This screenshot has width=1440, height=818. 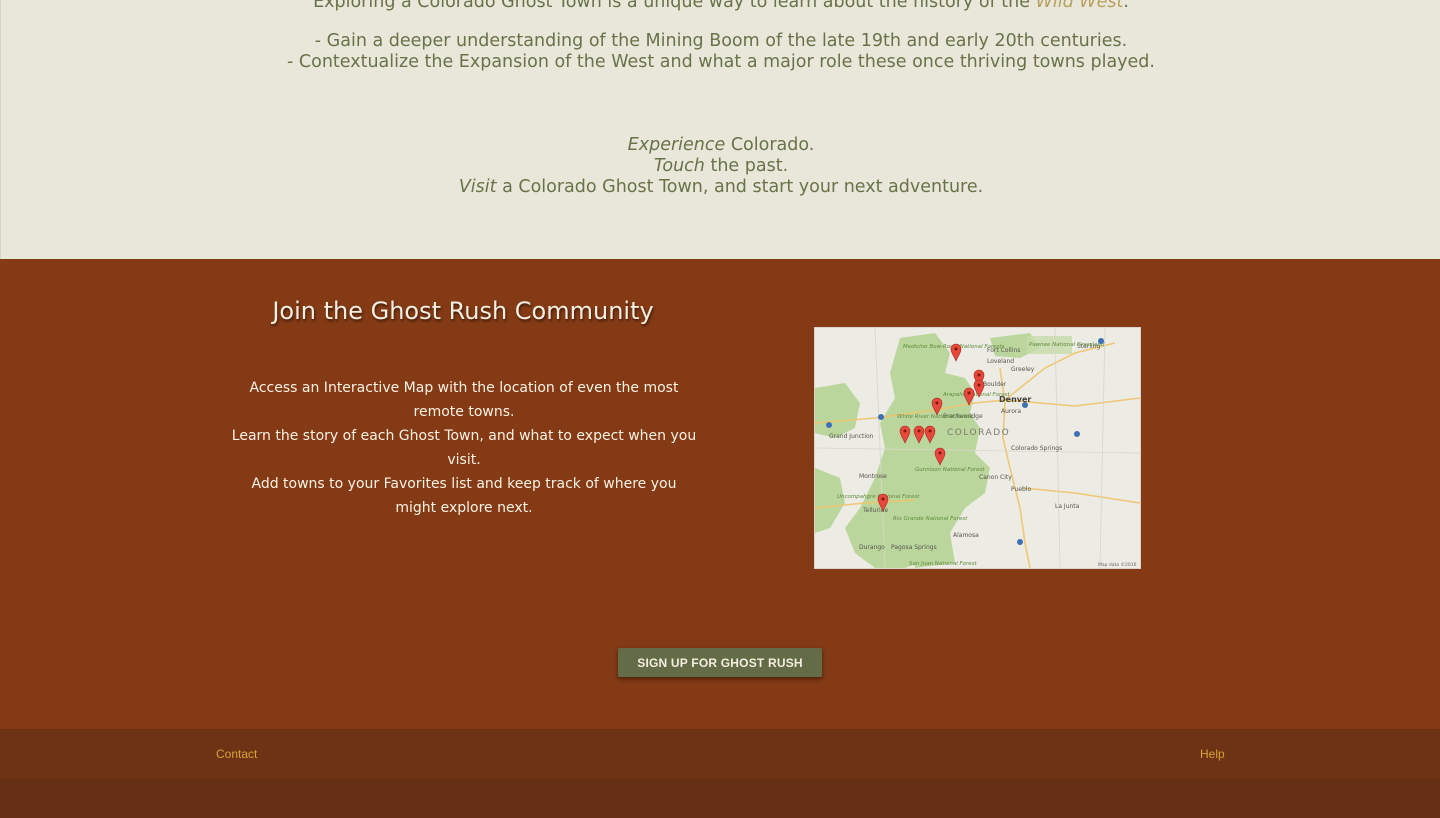 I want to click on help-link: Help, so click(x=1212, y=754).